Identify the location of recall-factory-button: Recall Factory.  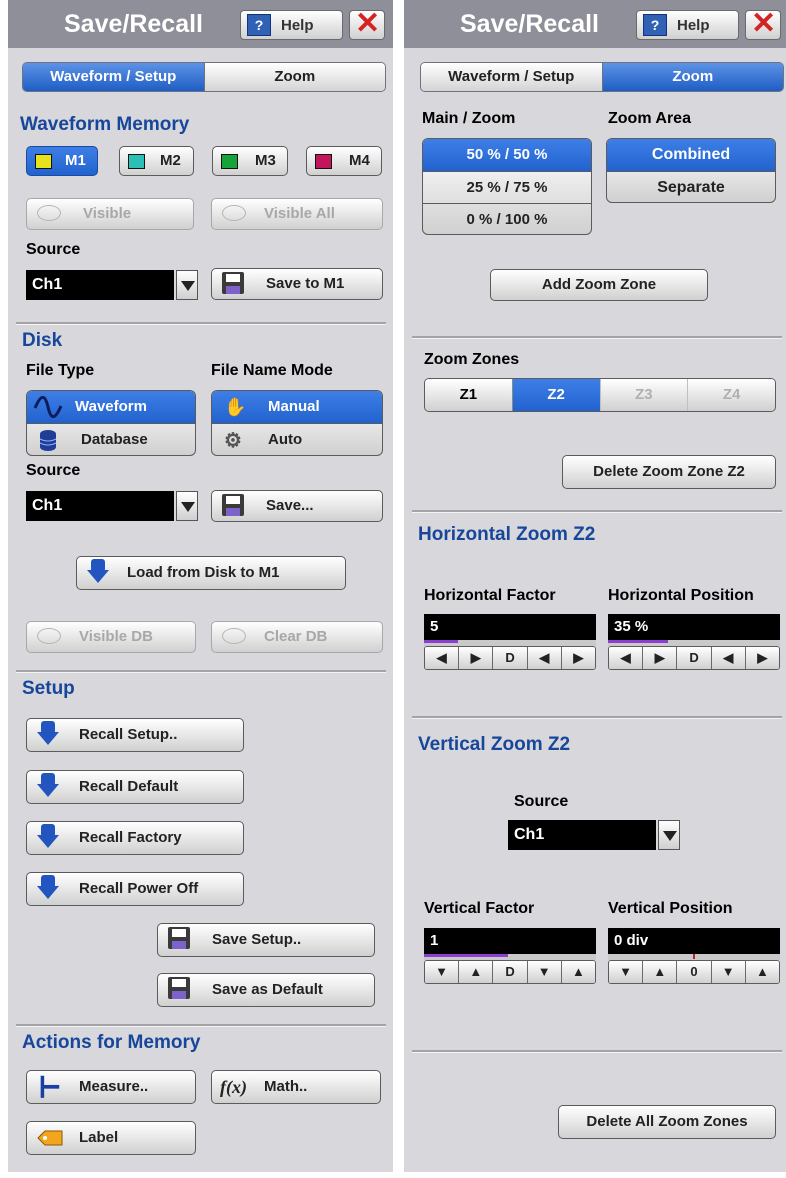
(135, 838).